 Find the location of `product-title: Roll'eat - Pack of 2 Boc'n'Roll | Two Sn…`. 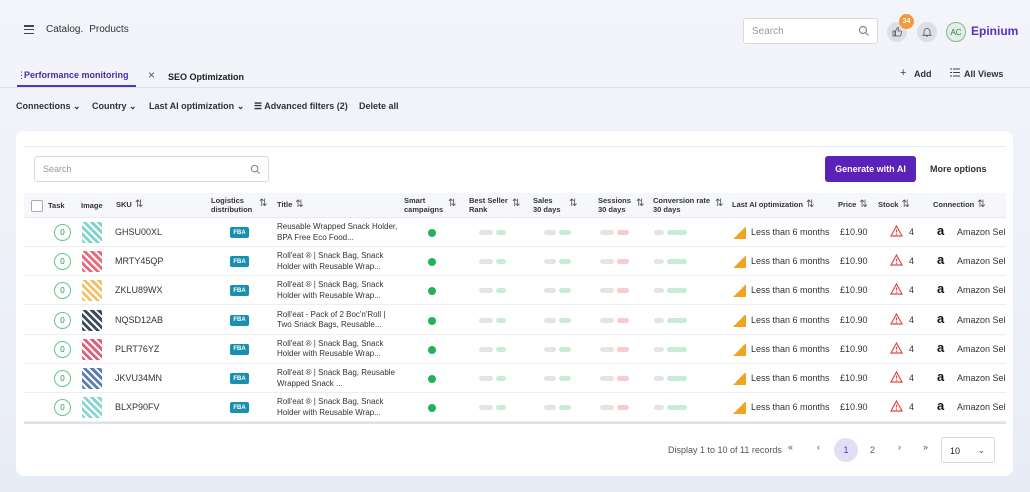

product-title: Roll'eat - Pack of 2 Boc'n'Roll | Two Sn… is located at coordinates (338, 320).